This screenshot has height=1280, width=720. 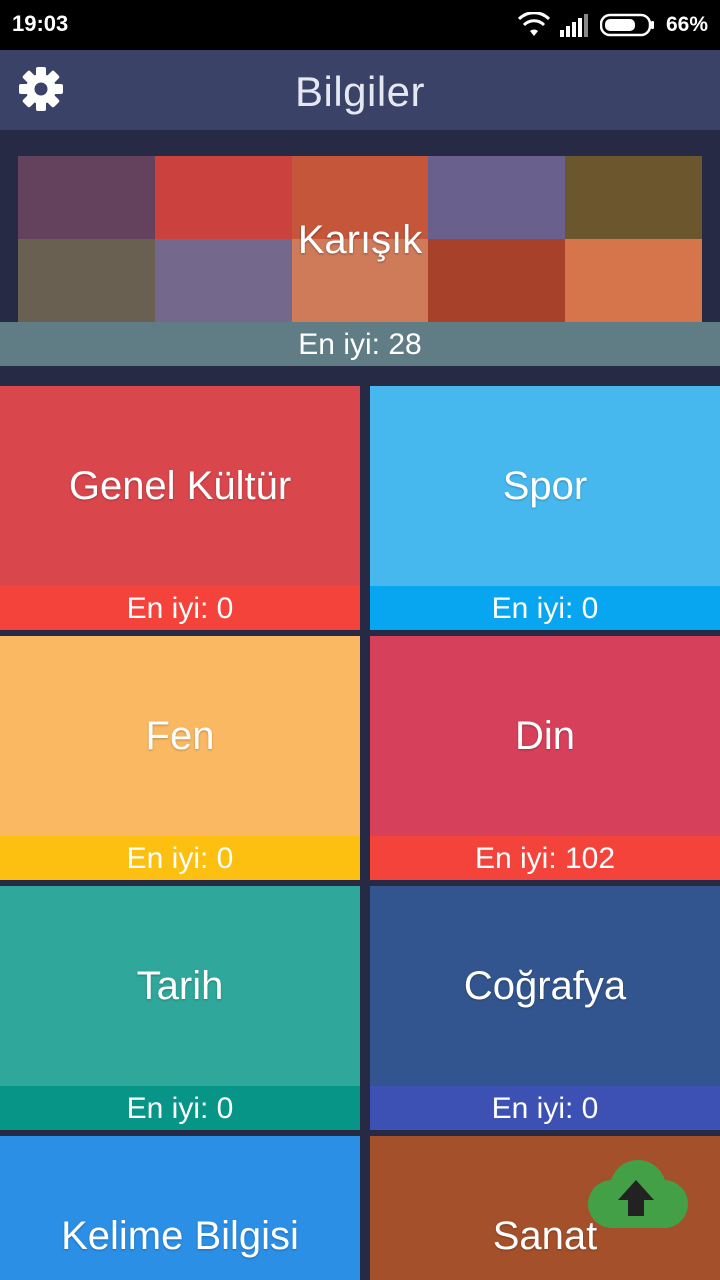 I want to click on category-title: Tarih, so click(x=180, y=986).